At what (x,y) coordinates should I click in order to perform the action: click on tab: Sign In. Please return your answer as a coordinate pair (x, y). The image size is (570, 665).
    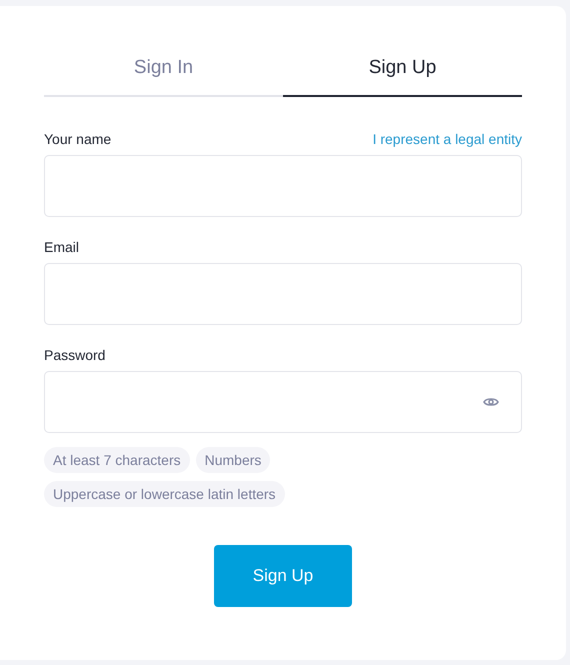
    Looking at the image, I should click on (163, 73).